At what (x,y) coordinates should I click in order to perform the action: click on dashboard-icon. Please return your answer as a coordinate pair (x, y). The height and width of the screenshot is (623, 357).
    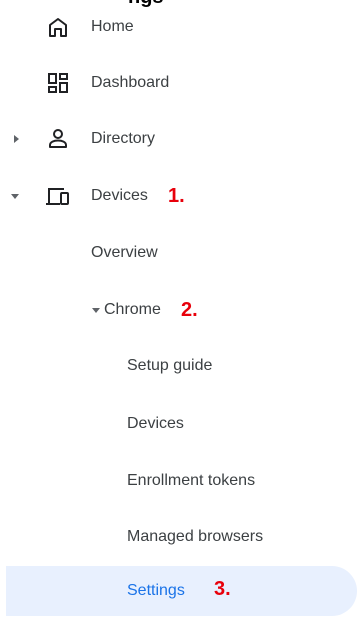
    Looking at the image, I should click on (58, 83).